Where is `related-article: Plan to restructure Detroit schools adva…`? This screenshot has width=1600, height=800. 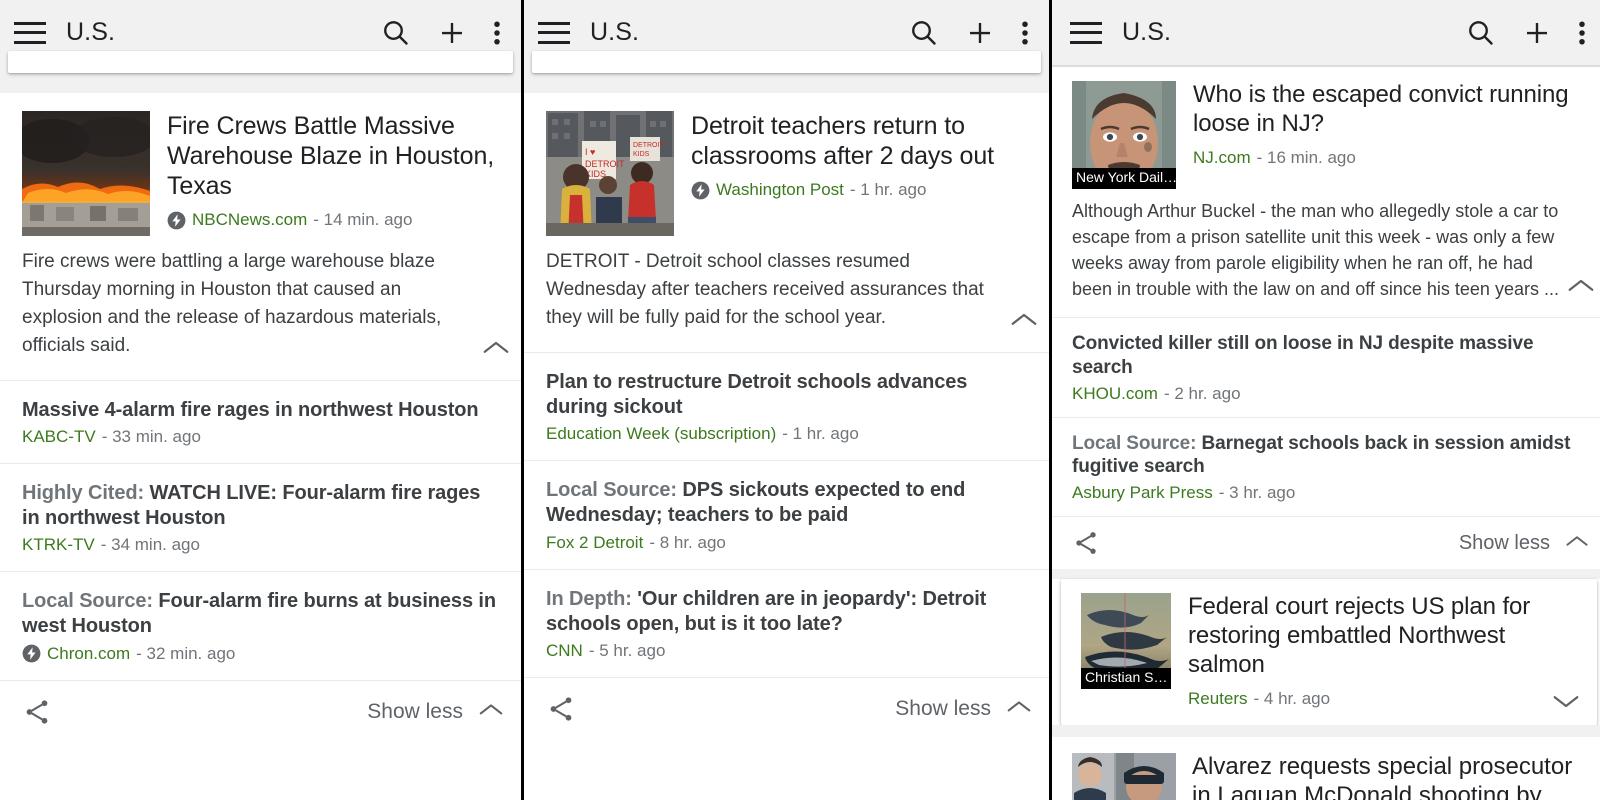
related-article: Plan to restructure Detroit schools adva… is located at coordinates (786, 406).